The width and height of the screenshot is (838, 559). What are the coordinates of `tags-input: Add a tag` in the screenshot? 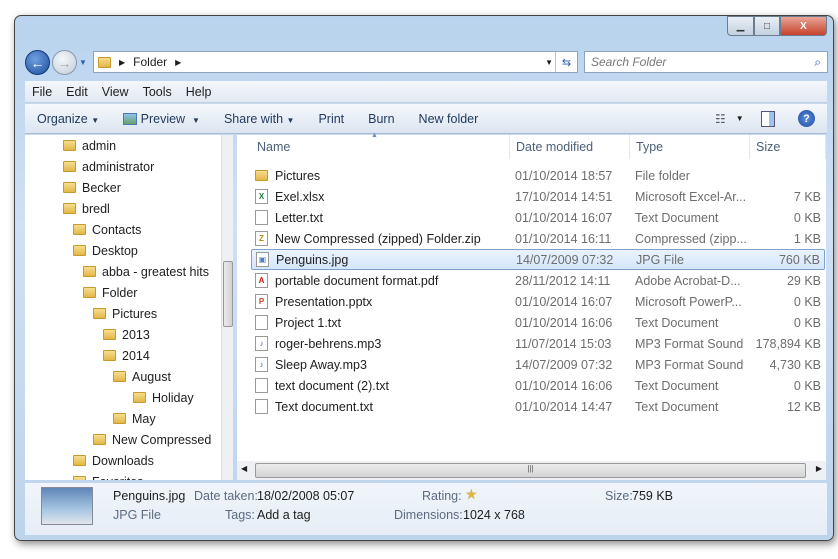 It's located at (284, 515).